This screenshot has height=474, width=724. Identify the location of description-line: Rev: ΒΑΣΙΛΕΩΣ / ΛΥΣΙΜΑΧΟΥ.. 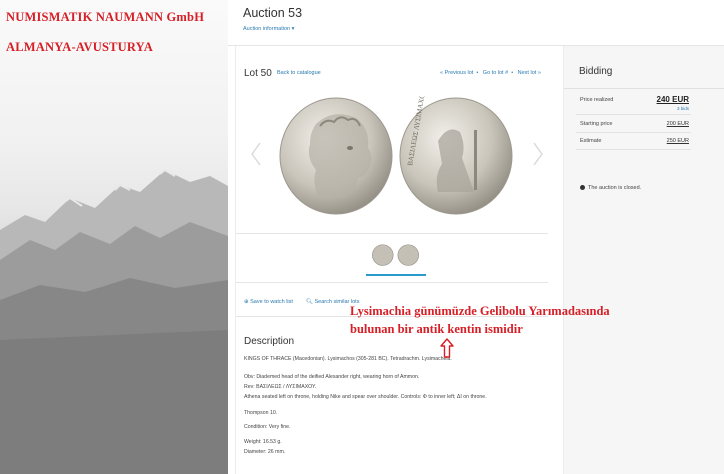
(280, 387).